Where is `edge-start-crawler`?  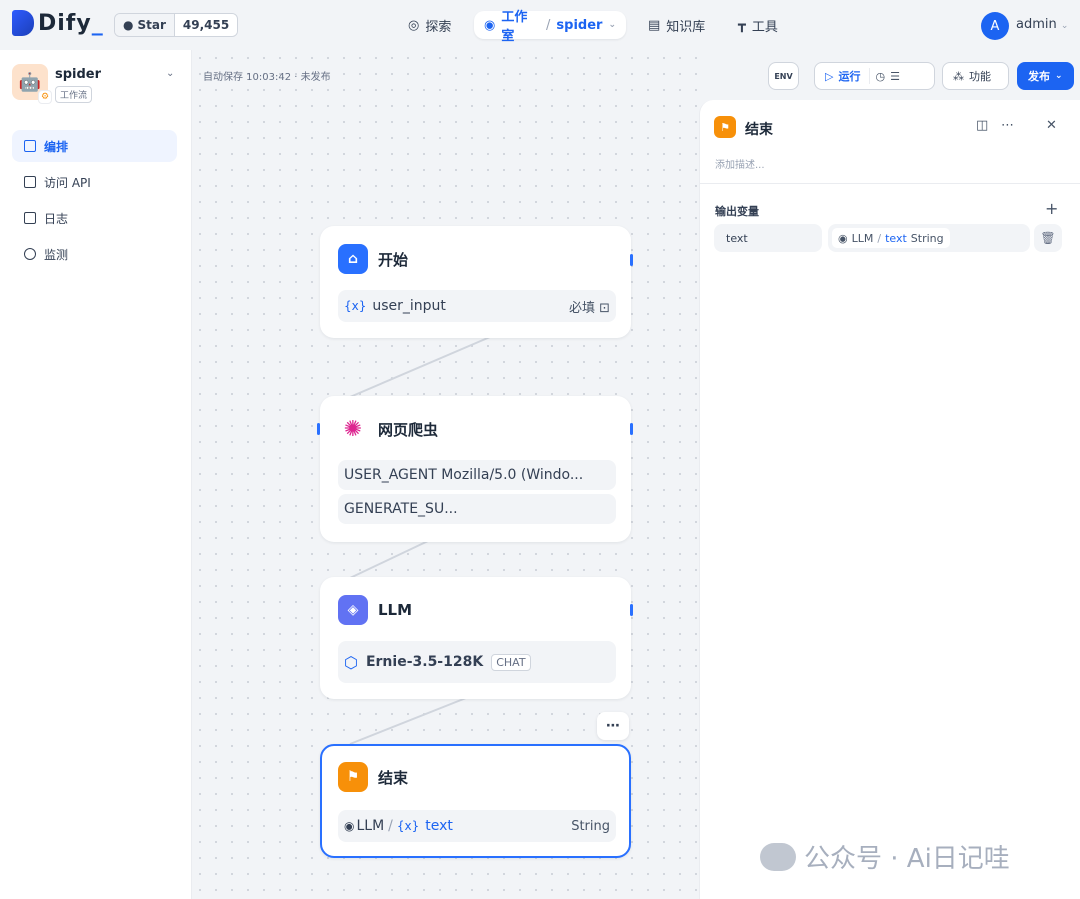
edge-start-crawler is located at coordinates (420, 367).